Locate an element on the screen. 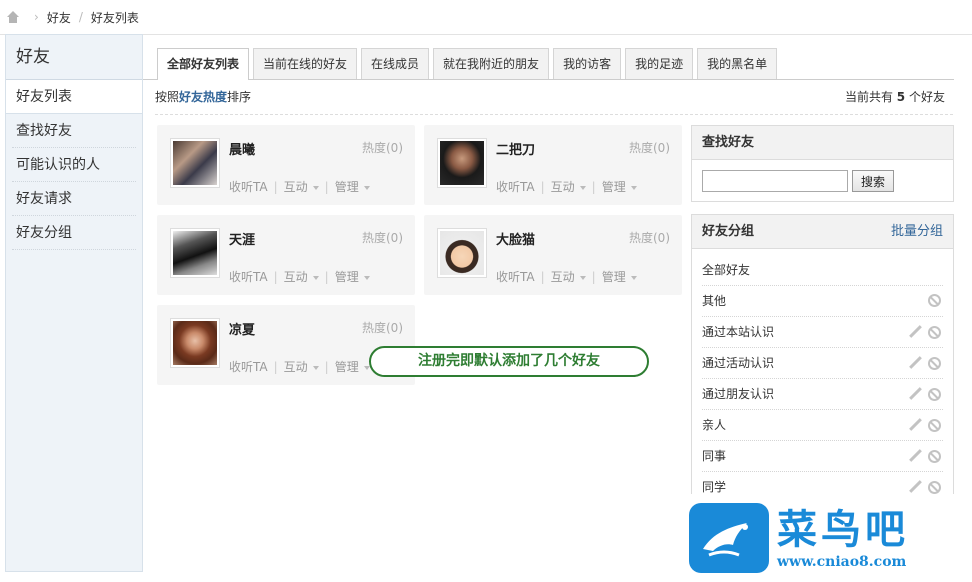 The image size is (972, 582). group-item-friends: 通过朋友认识 is located at coordinates (822, 394).